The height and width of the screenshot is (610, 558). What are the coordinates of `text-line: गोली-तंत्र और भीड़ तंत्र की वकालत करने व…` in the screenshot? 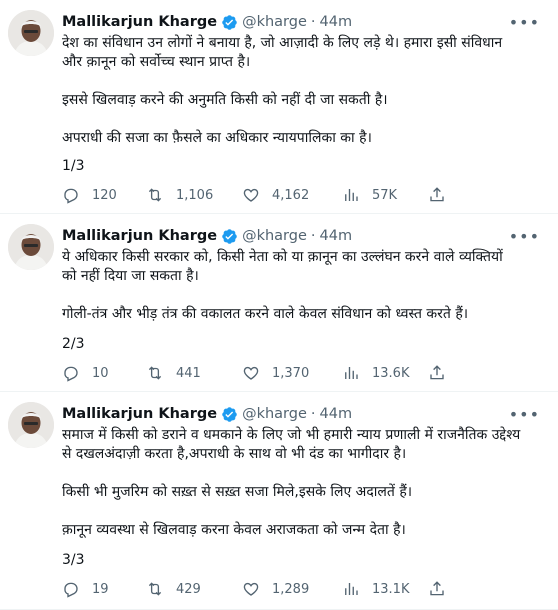 It's located at (265, 314).